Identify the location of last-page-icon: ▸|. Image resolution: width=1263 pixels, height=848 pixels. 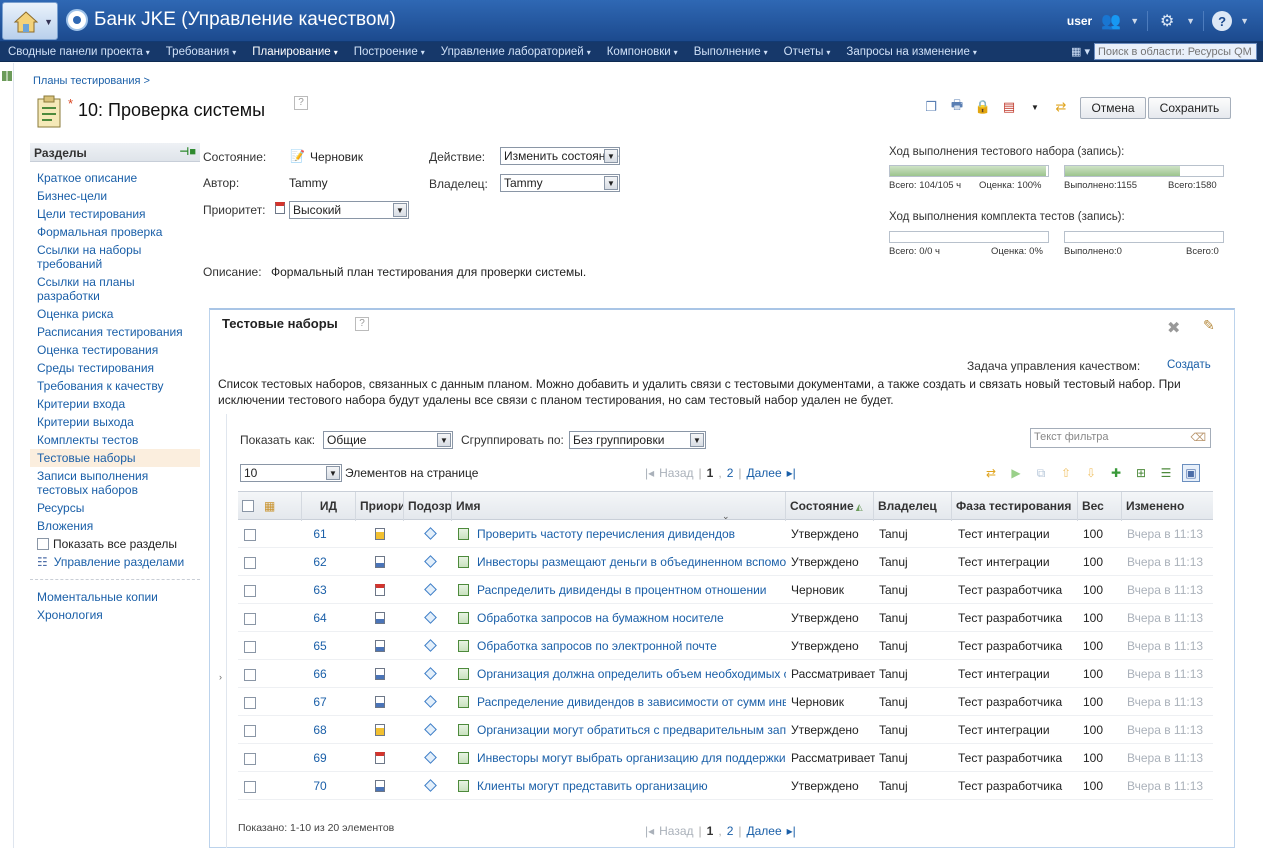
(791, 473).